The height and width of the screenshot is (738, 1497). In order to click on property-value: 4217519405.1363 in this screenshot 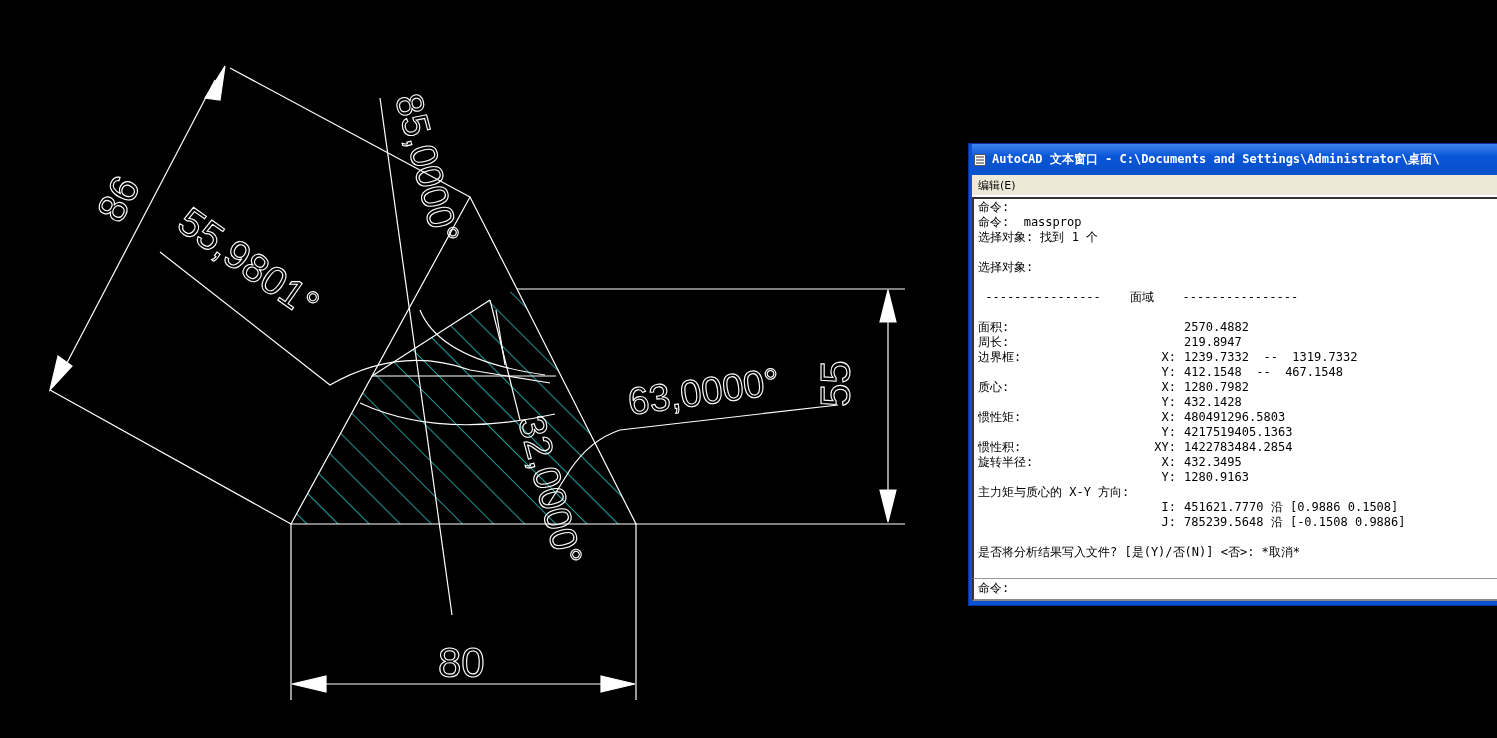, I will do `click(1239, 432)`.